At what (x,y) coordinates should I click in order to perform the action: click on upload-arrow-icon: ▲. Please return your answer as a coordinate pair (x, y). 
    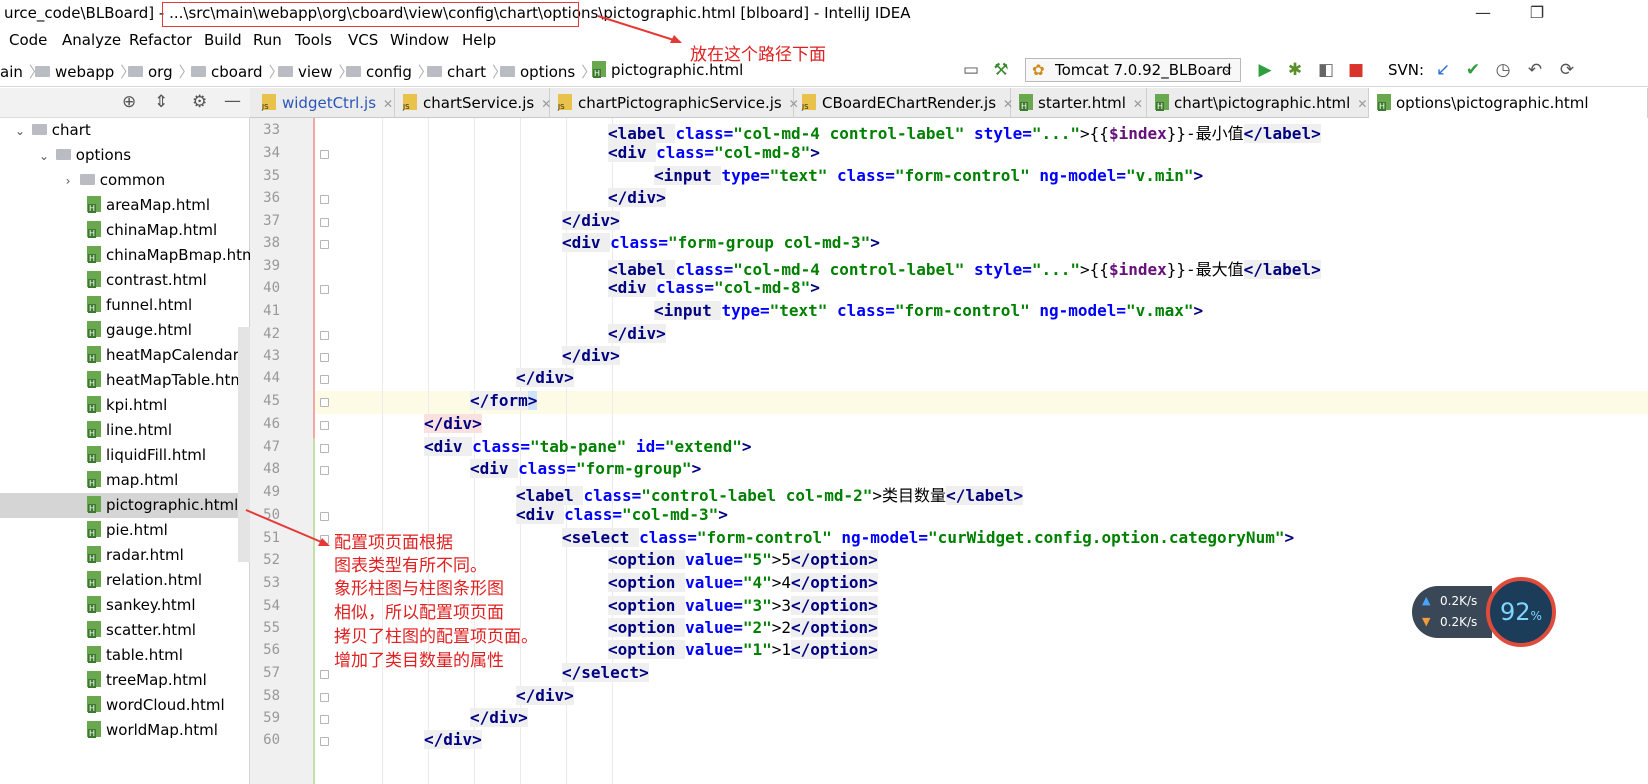
    Looking at the image, I should click on (1426, 600).